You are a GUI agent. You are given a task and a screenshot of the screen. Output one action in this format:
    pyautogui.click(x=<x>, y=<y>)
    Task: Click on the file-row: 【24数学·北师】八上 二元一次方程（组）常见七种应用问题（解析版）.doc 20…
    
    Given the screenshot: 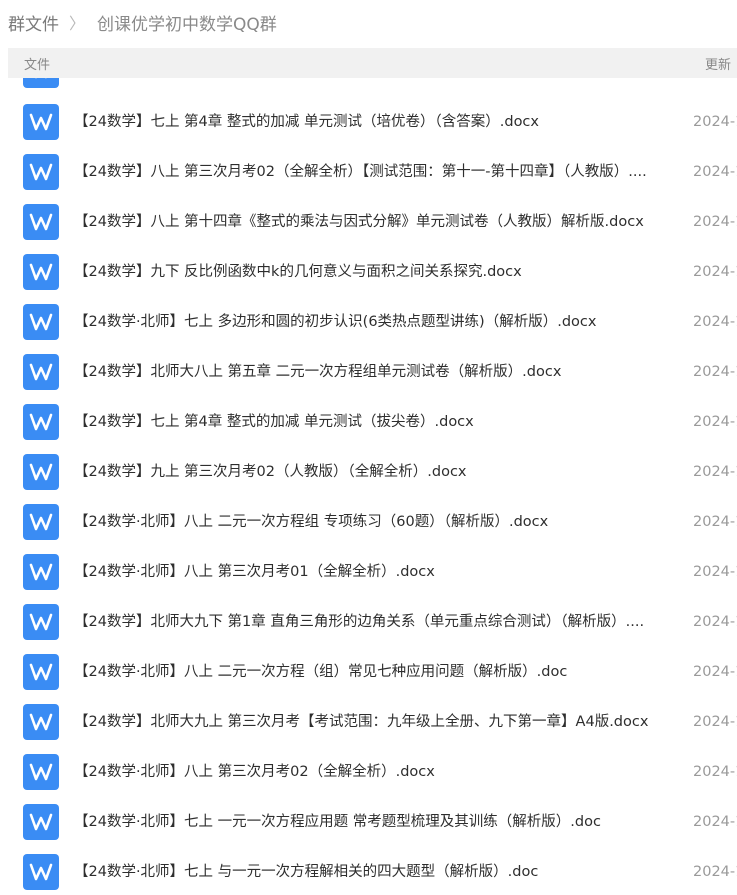 What is the action you would take?
    pyautogui.click(x=368, y=672)
    